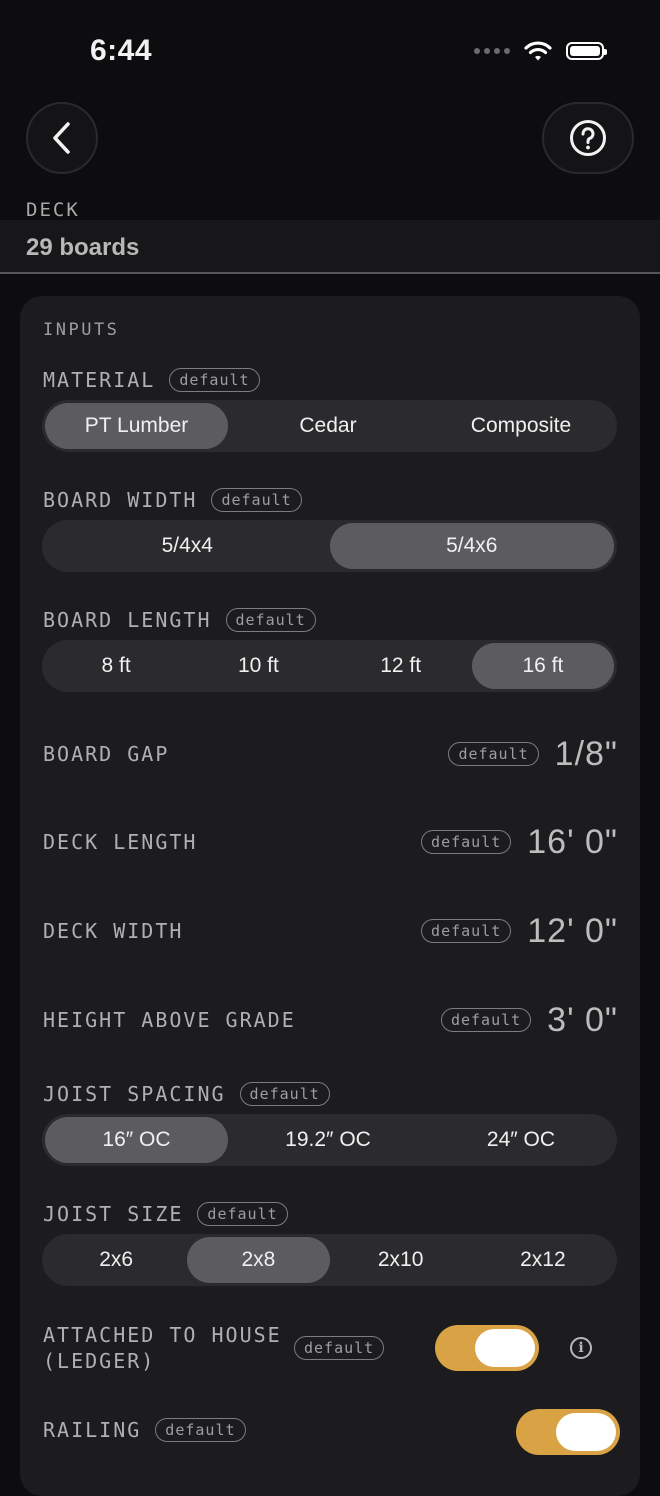  Describe the element at coordinates (144, 1430) in the screenshot. I see `railing-label: RAILING default` at that location.